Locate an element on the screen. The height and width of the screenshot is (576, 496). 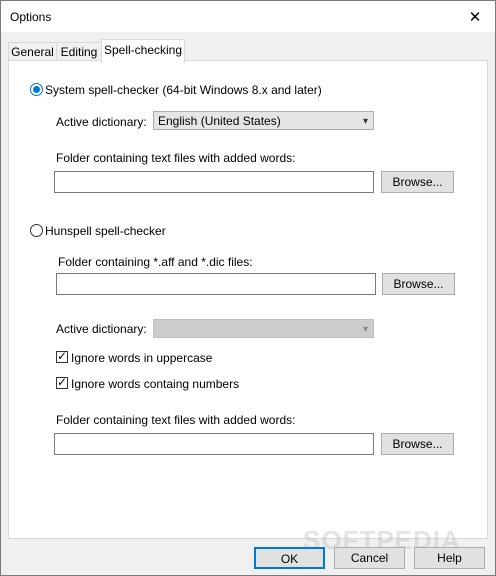
tab-spell-checking: Spell-checking is located at coordinates (143, 51).